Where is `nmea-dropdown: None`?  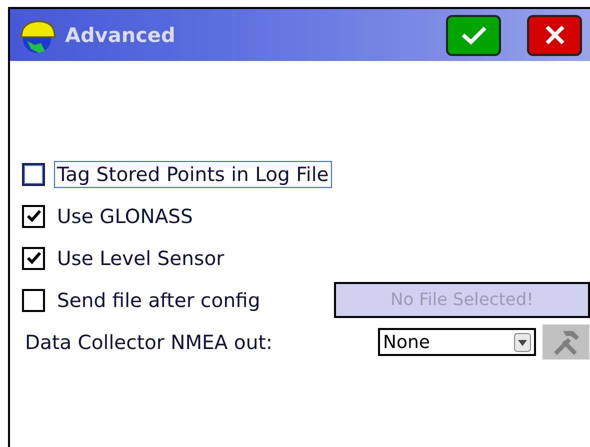
nmea-dropdown: None is located at coordinates (457, 342).